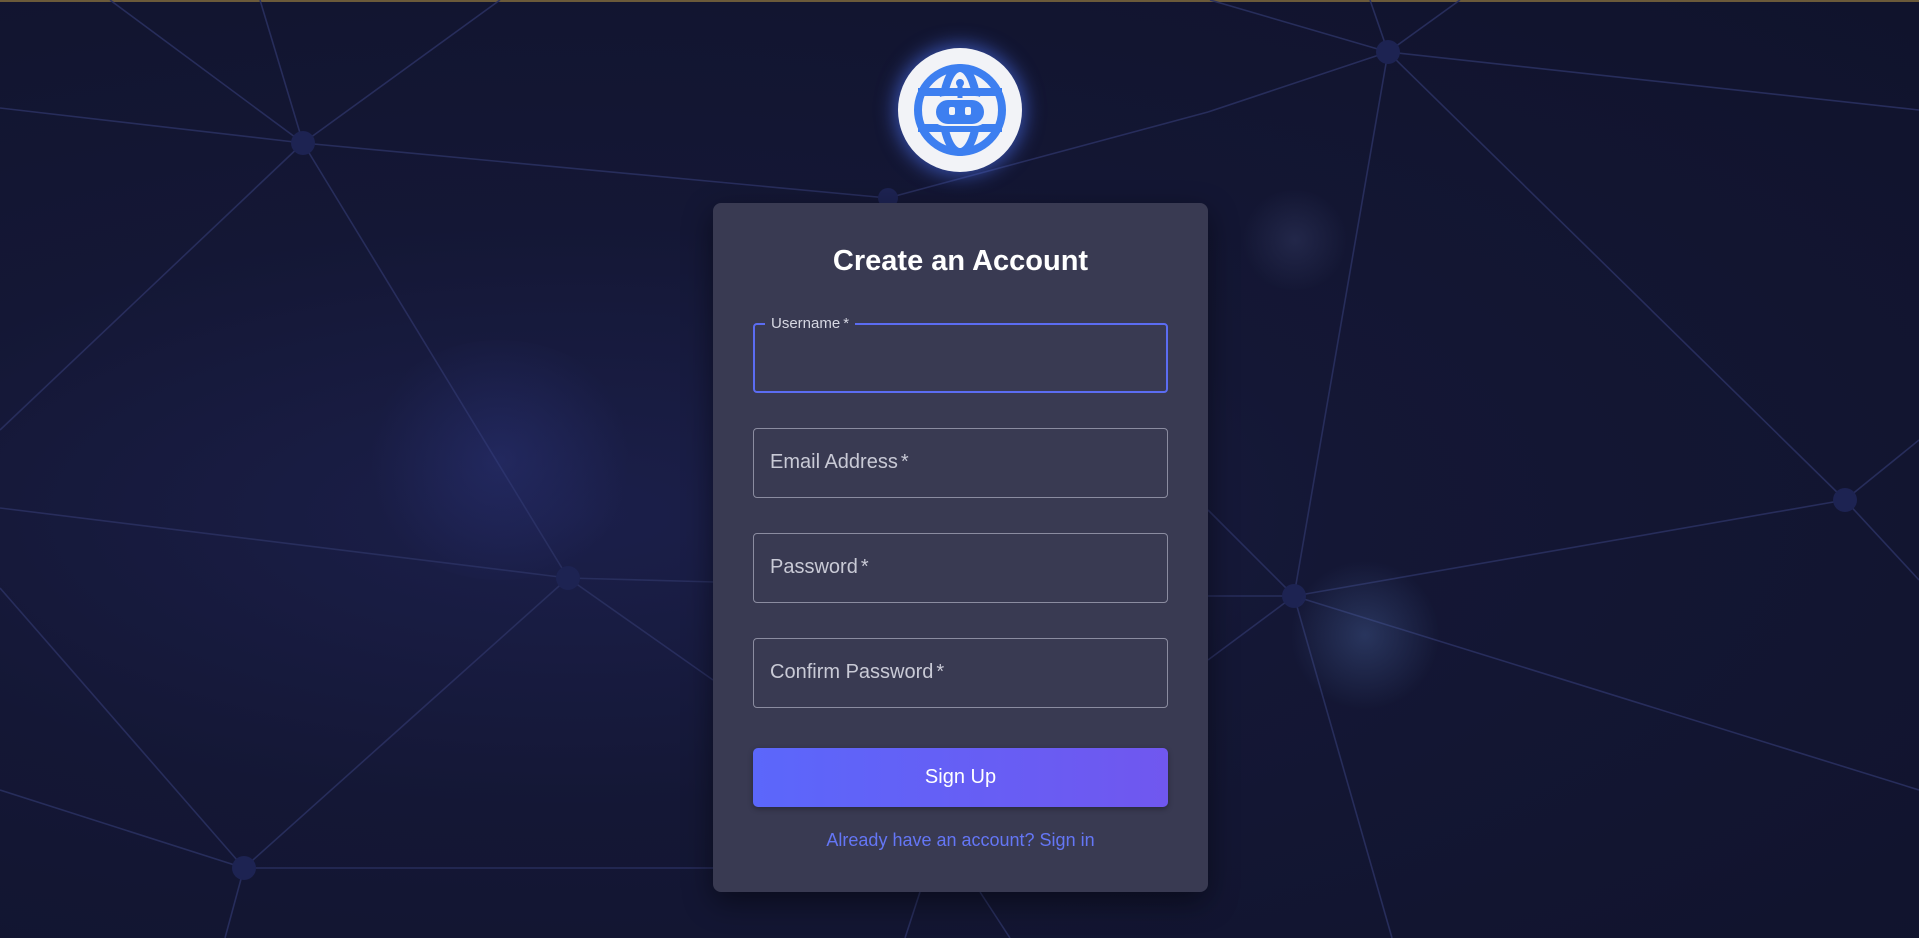 The width and height of the screenshot is (1919, 938). I want to click on email-input, so click(960, 463).